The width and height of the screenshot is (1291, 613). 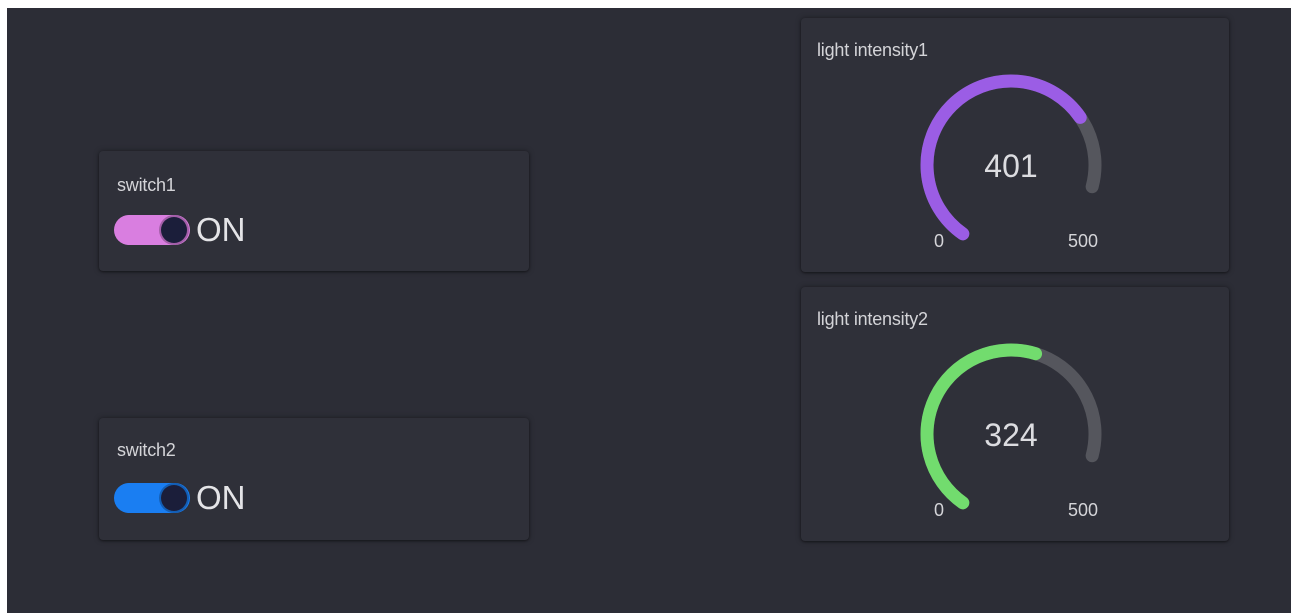 I want to click on switch2-row: ON, so click(x=180, y=497).